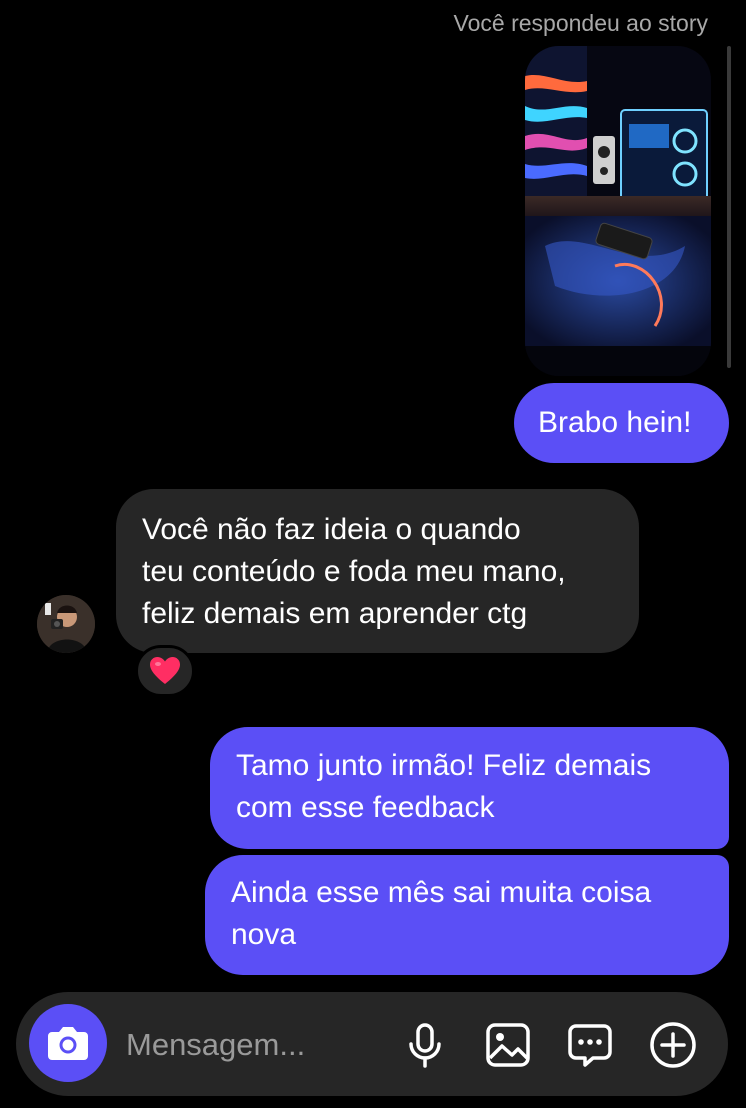 The image size is (746, 1108). I want to click on sender-avatar, so click(66, 624).